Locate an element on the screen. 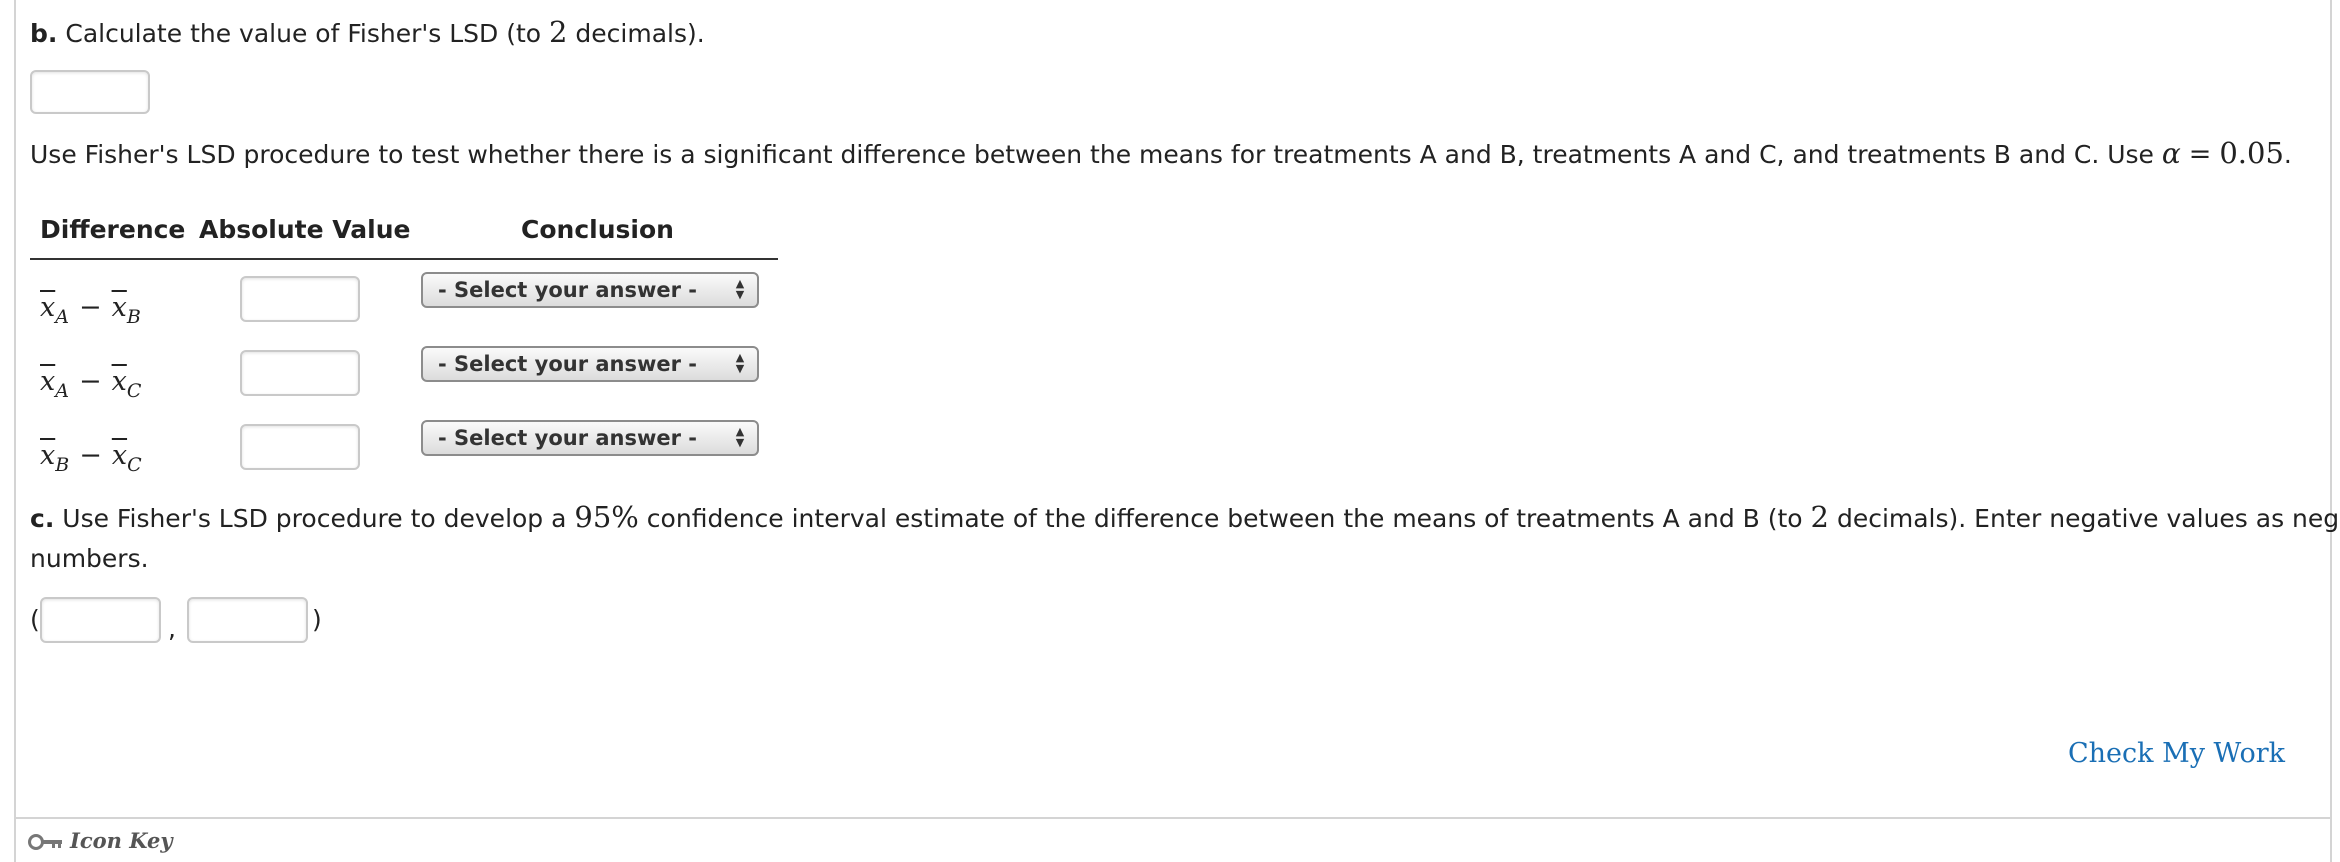 The height and width of the screenshot is (862, 2340). part-b-label: b. is located at coordinates (44, 33).